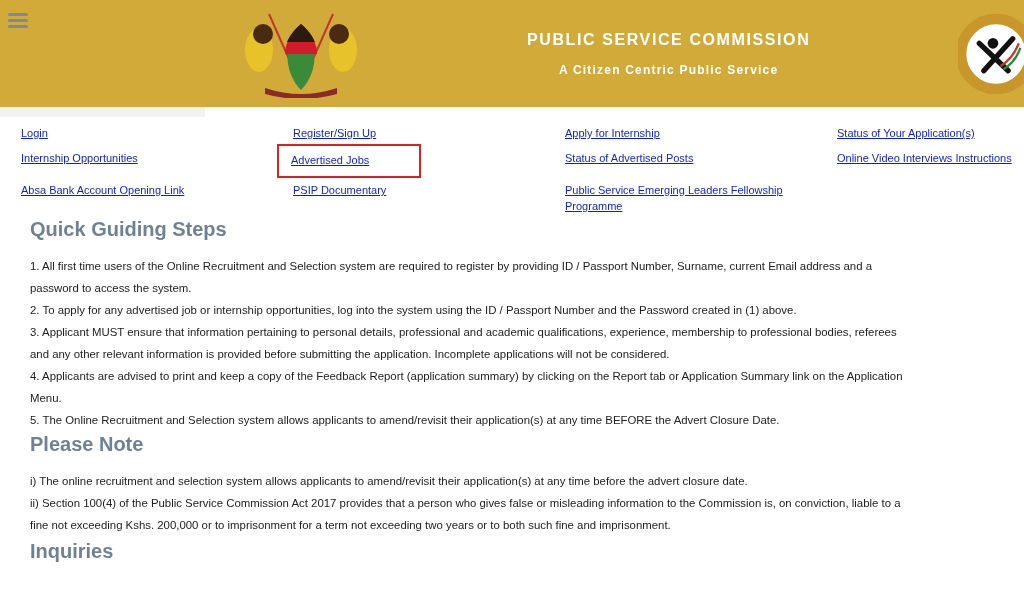  I want to click on menu-icon, so click(18, 20).